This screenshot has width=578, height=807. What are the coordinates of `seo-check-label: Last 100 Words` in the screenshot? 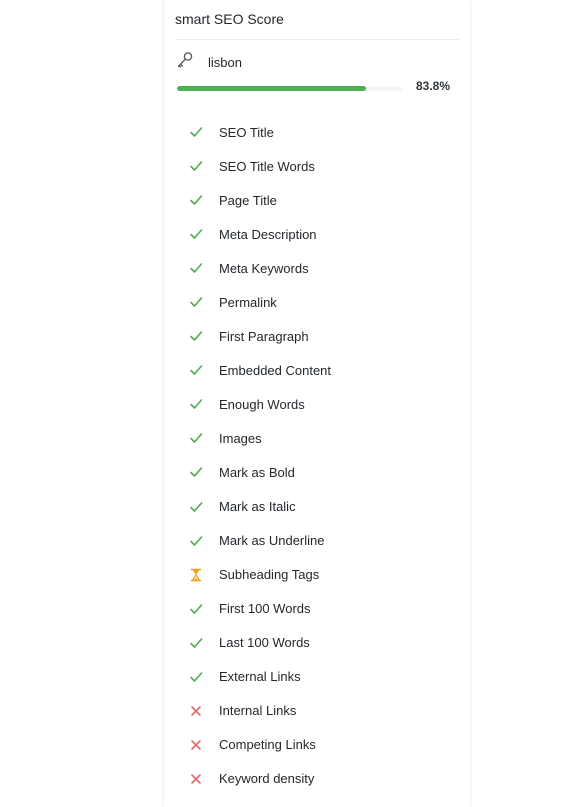 It's located at (264, 643).